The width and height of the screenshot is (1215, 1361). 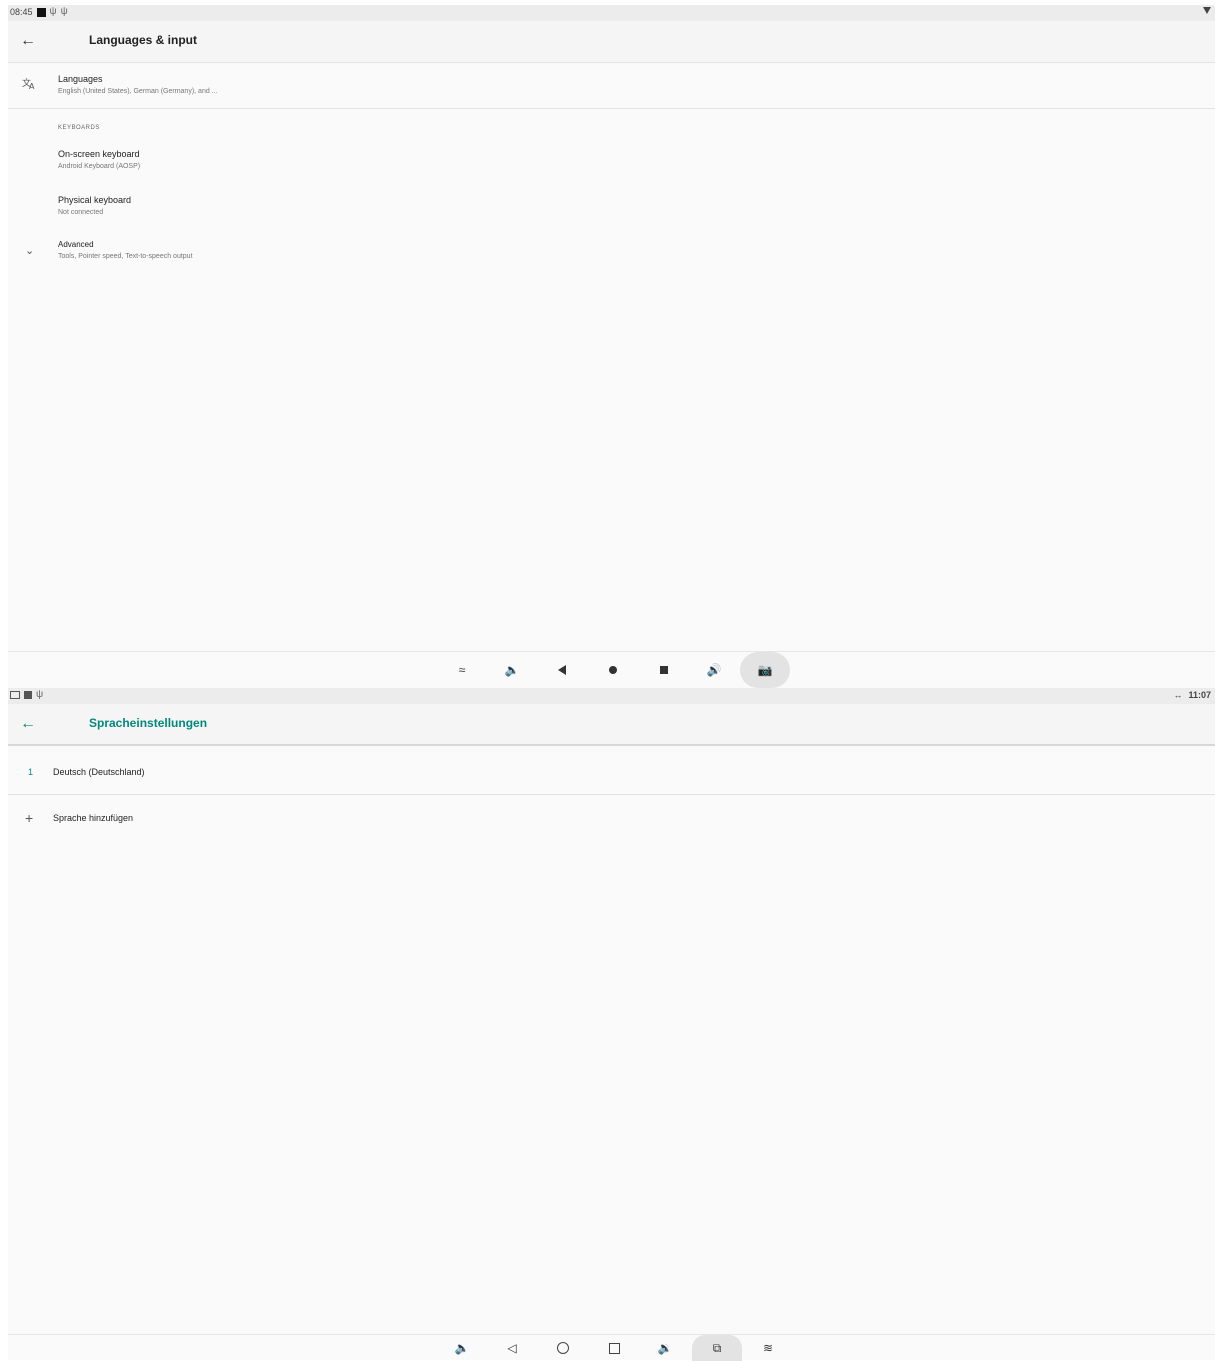 What do you see at coordinates (611, 771) in the screenshot?
I see `language-list-item: 1 Deutsch (Deutschland)` at bounding box center [611, 771].